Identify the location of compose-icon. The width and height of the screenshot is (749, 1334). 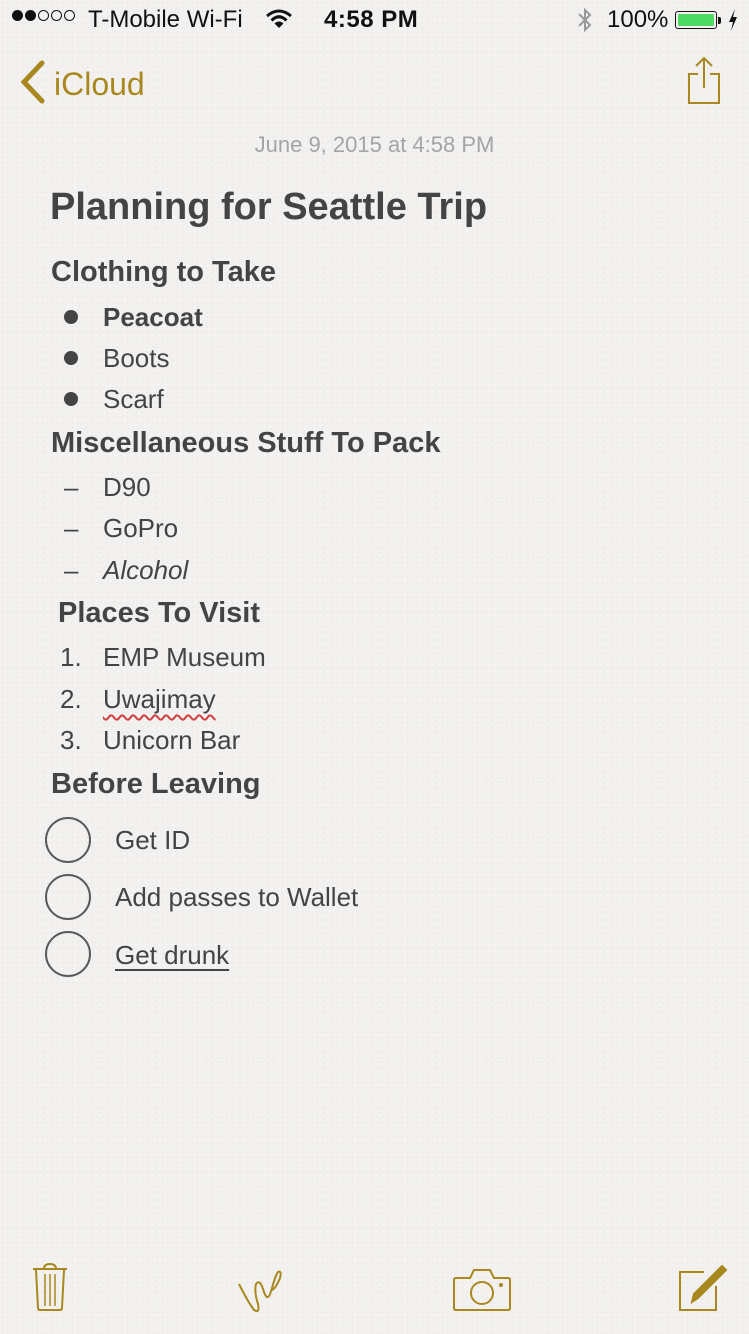
(703, 1290).